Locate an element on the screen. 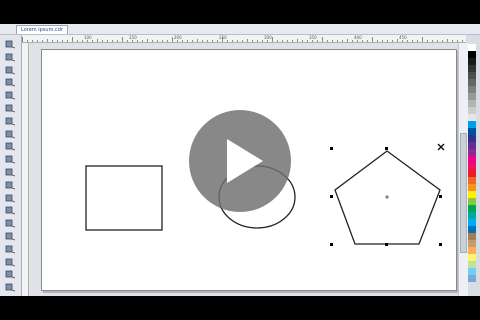  rotation-handle-icon is located at coordinates (441, 147).